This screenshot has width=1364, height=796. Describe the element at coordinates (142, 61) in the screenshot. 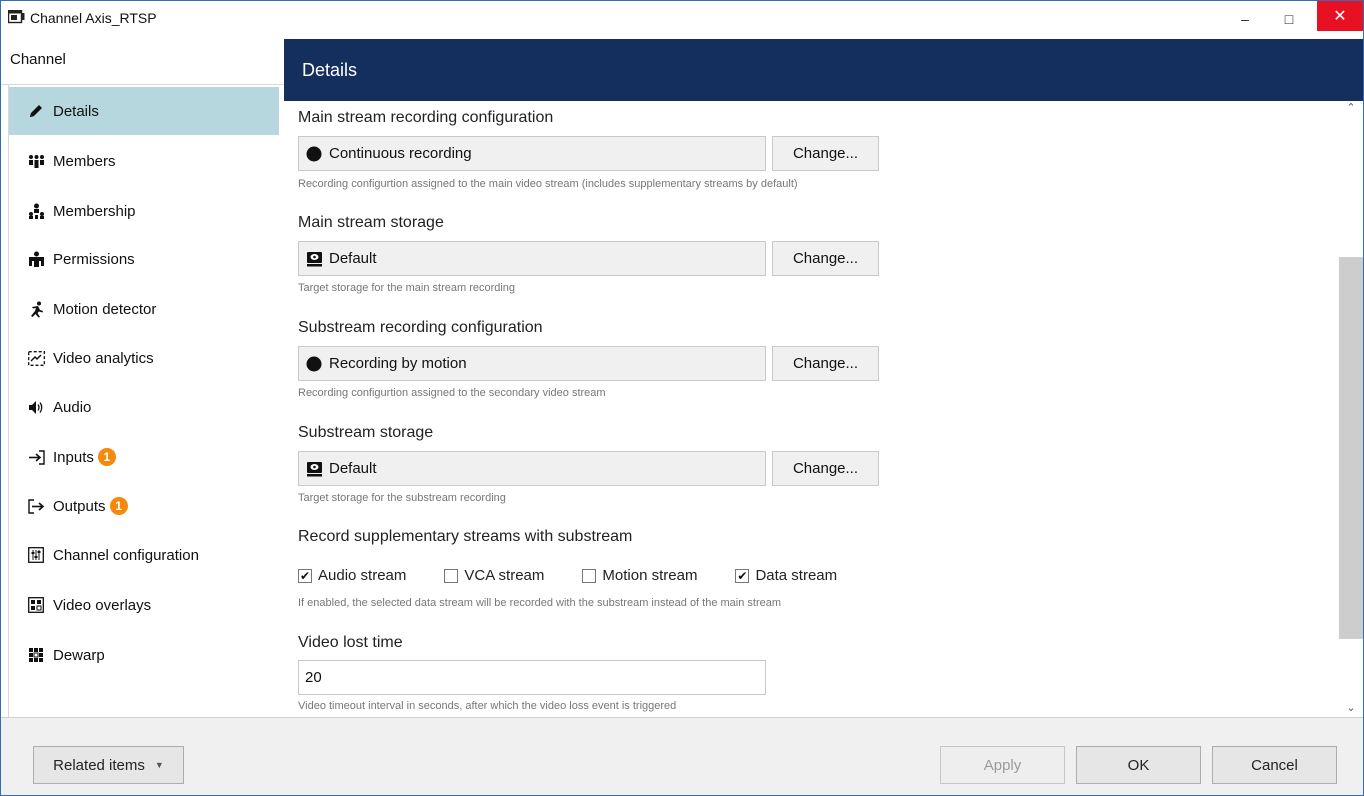

I see `sidebar-header: Channel` at that location.